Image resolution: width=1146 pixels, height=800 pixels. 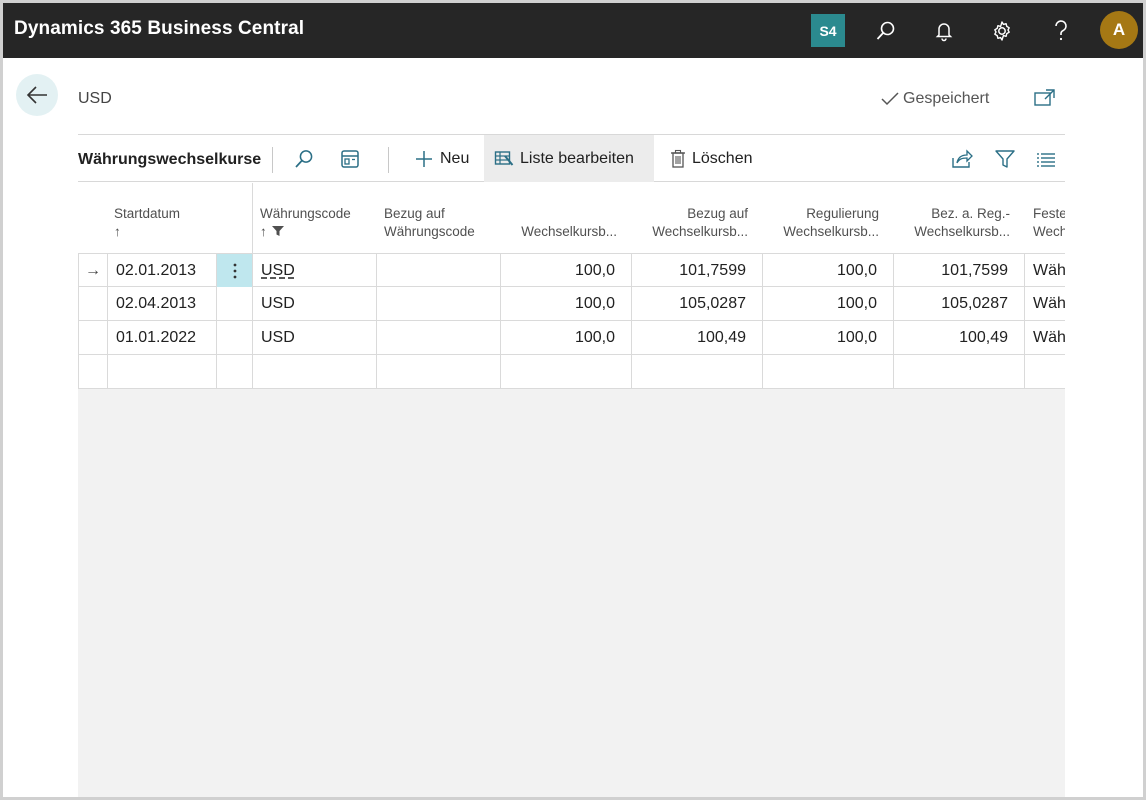 What do you see at coordinates (1002, 31) in the screenshot?
I see `gear-icon` at bounding box center [1002, 31].